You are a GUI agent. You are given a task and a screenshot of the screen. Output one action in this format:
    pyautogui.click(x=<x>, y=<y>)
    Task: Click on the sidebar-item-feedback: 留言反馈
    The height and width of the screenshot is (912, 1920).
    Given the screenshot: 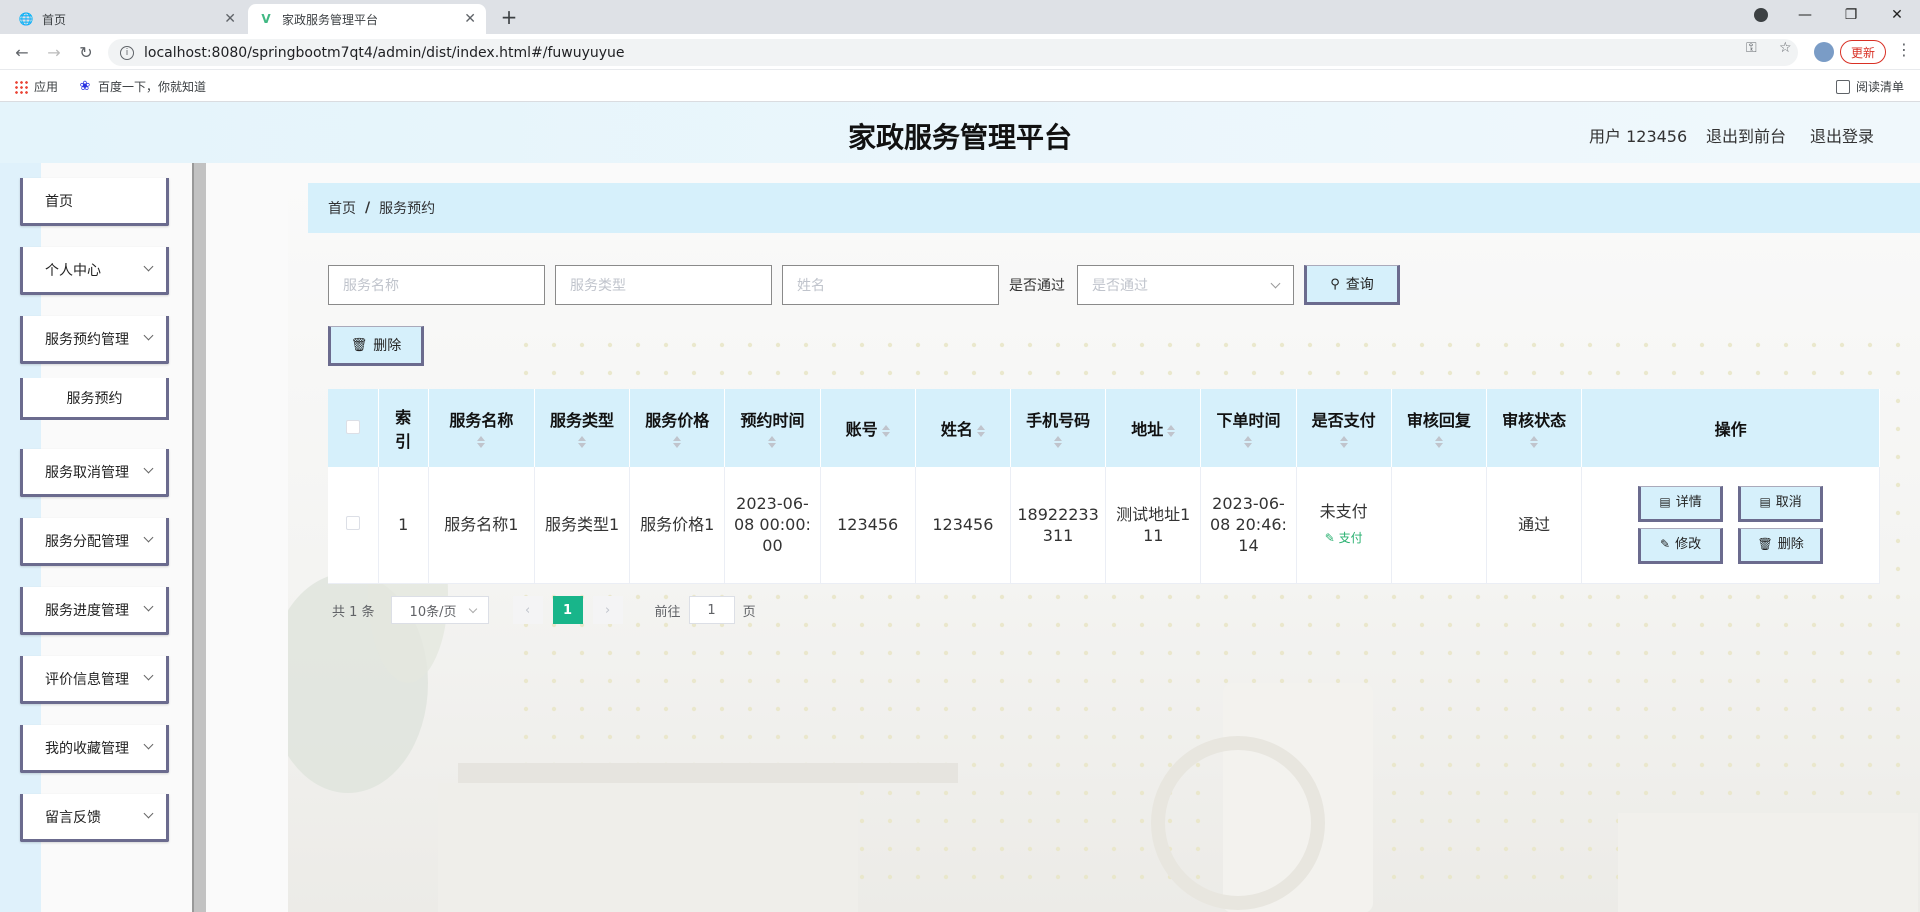 What is the action you would take?
    pyautogui.click(x=94, y=818)
    